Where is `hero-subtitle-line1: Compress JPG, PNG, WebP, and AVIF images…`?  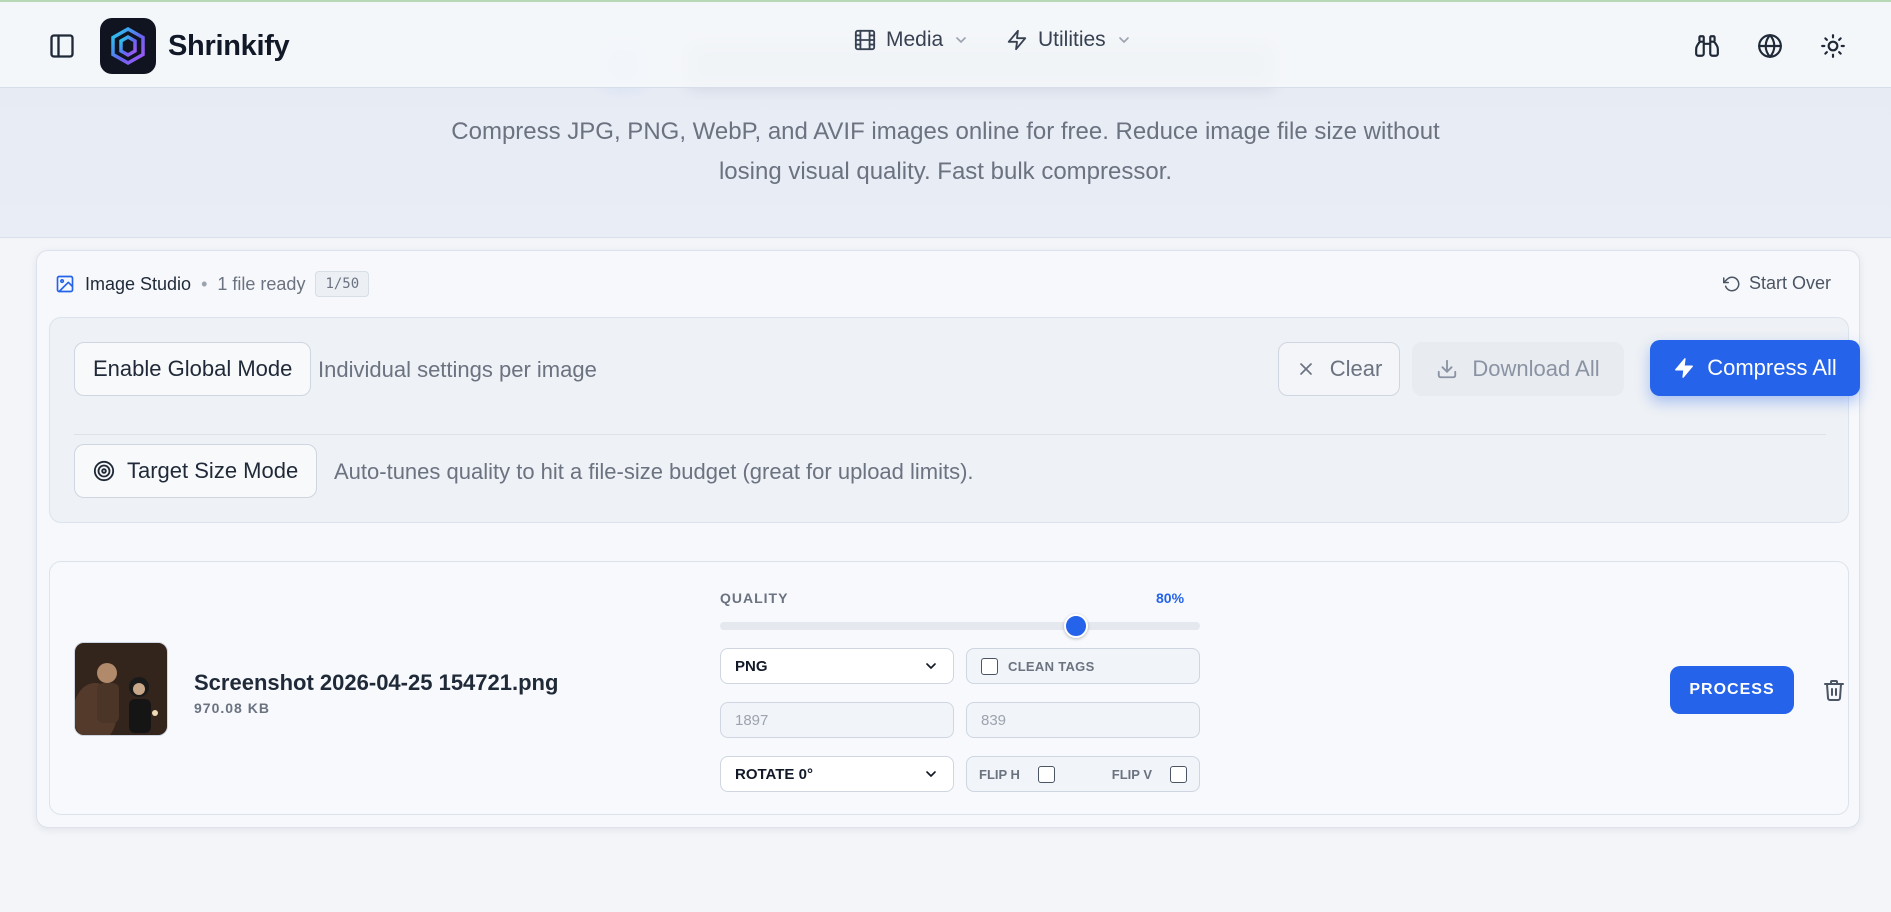
hero-subtitle-line1: Compress JPG, PNG, WebP, and AVIF images… is located at coordinates (945, 131).